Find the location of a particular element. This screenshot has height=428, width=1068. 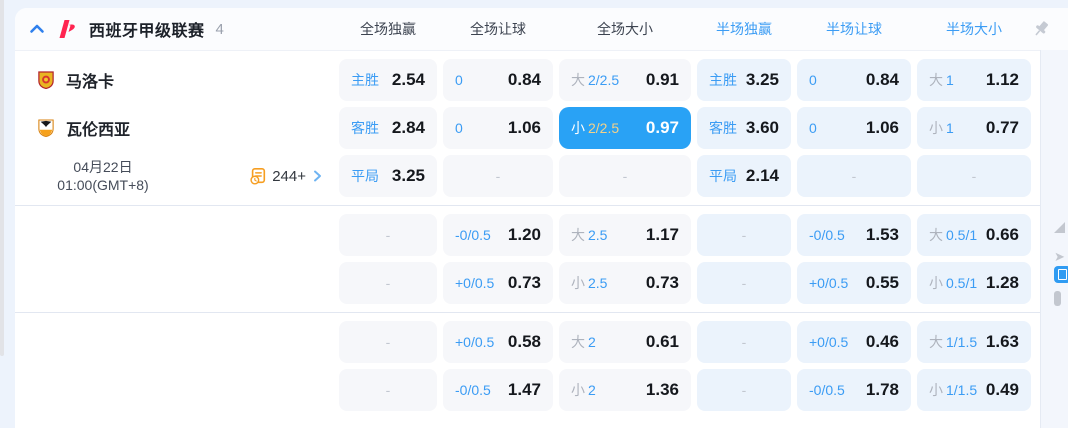

col-header-half-win: 半场独赢 is located at coordinates (744, 29).